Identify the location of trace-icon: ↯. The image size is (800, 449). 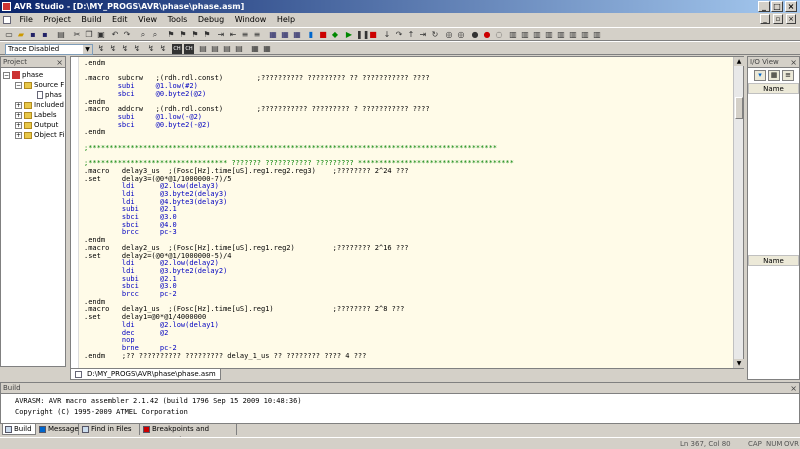
(101, 49).